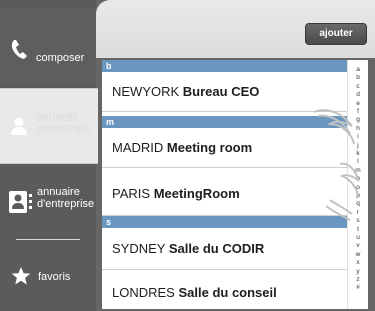  I want to click on sidebar-item-contacts-personnels: contacts personnels, so click(49, 126).